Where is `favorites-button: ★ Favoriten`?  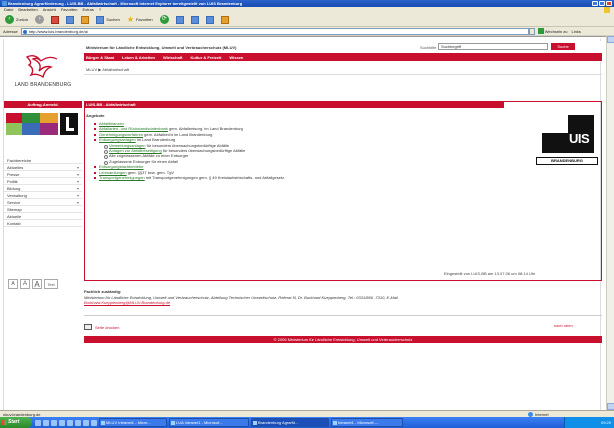 favorites-button: ★ Favoriten is located at coordinates (140, 20).